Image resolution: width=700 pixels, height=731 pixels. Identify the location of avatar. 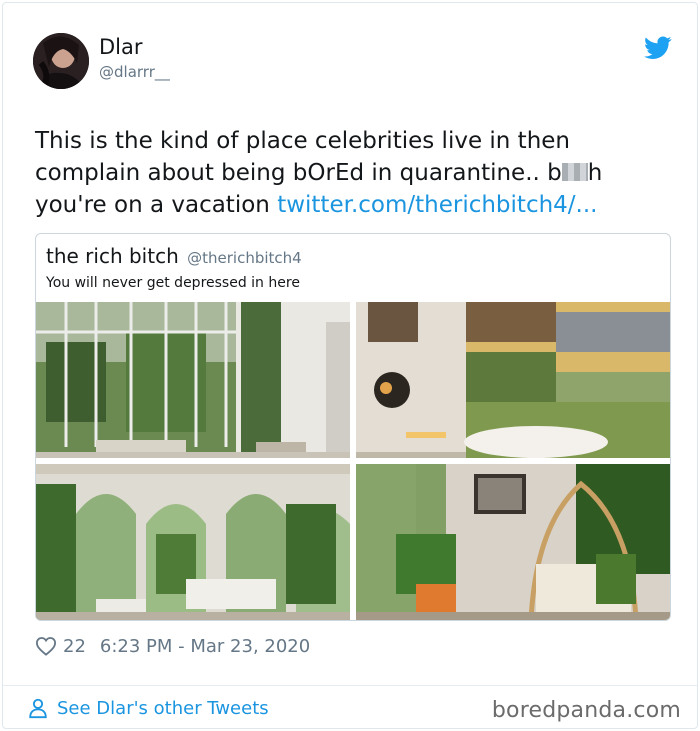
(61, 61).